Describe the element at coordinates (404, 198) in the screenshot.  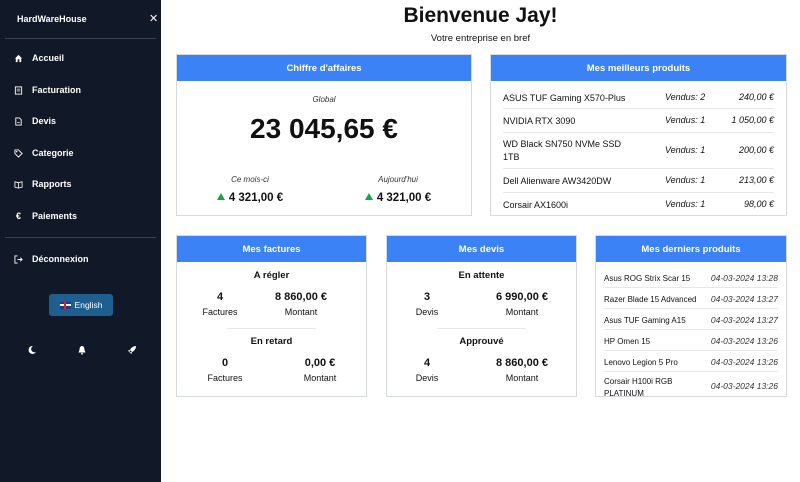
I see `revenue-today-amount: 4 321,00 €` at that location.